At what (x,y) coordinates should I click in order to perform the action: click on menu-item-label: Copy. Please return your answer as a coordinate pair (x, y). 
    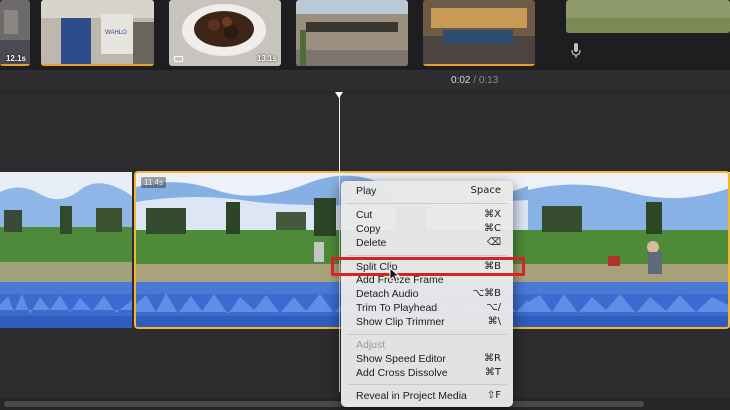
    Looking at the image, I should click on (368, 229).